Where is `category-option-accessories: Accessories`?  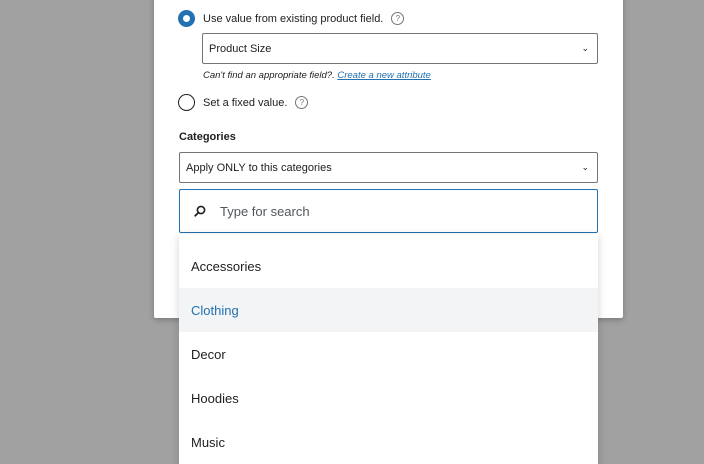 category-option-accessories: Accessories is located at coordinates (388, 266).